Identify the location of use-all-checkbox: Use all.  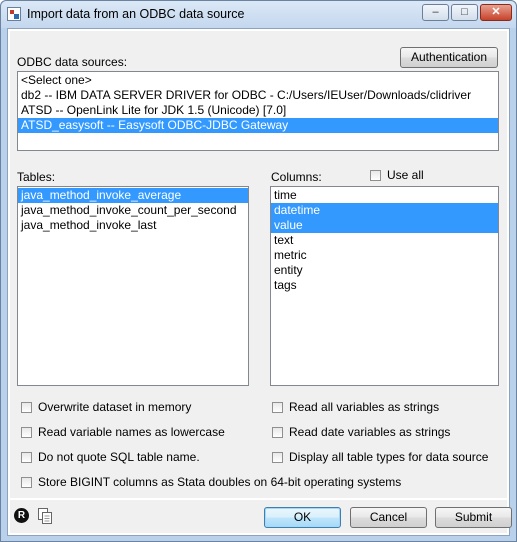
(397, 175).